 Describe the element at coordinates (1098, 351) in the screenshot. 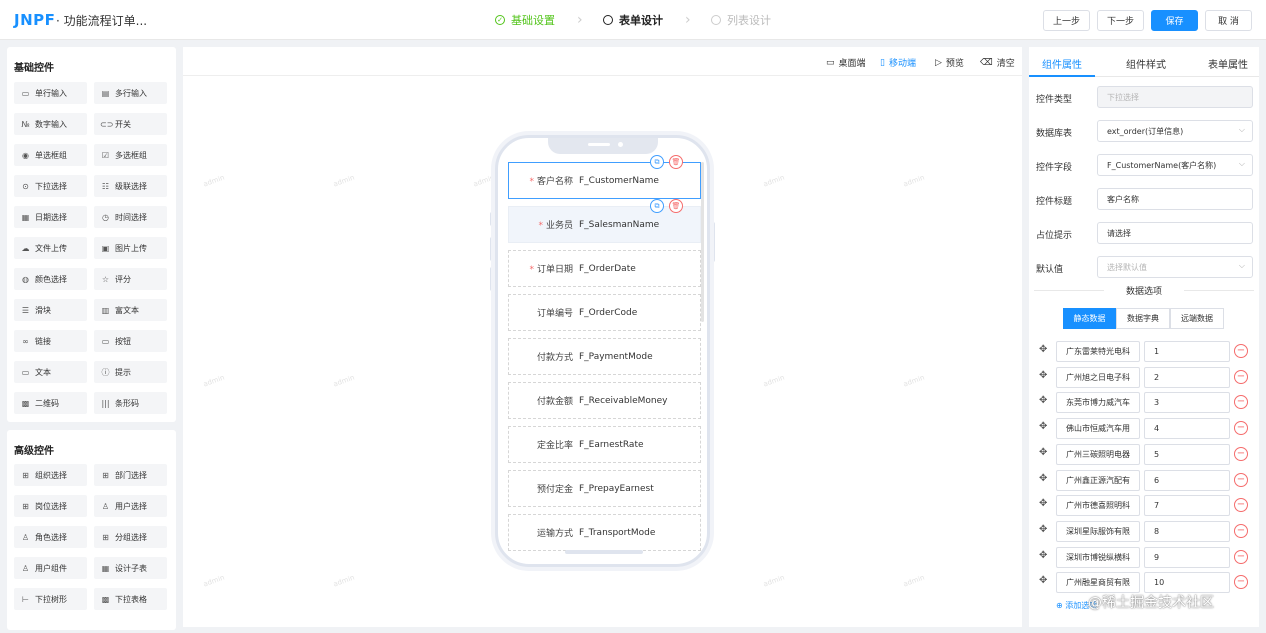

I see `option-label-input: 广东雷莱特光电科` at that location.